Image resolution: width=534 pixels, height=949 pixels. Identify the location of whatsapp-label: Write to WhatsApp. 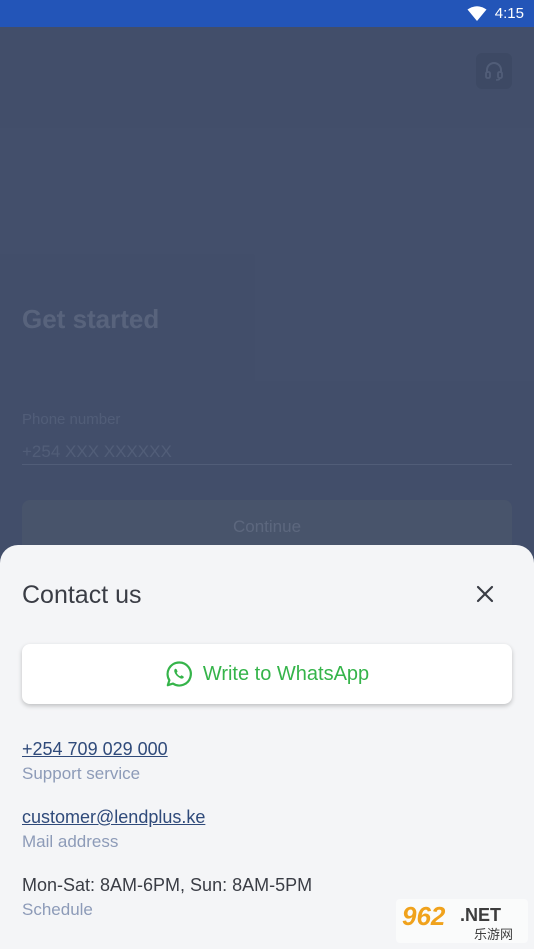
(286, 673).